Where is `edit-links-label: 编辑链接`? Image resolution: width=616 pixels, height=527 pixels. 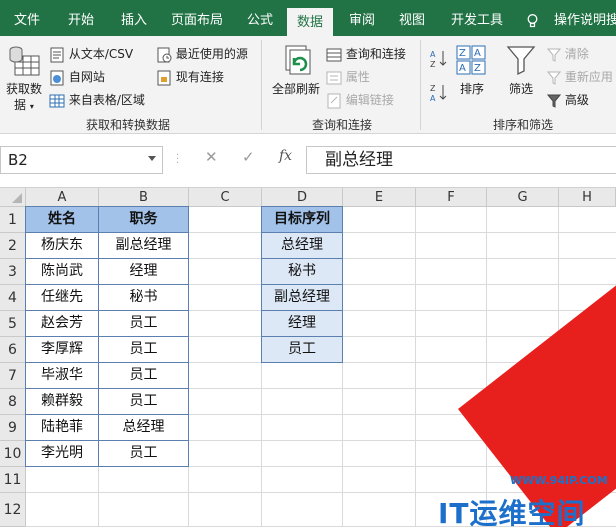
edit-links-label: 编辑链接 is located at coordinates (369, 100).